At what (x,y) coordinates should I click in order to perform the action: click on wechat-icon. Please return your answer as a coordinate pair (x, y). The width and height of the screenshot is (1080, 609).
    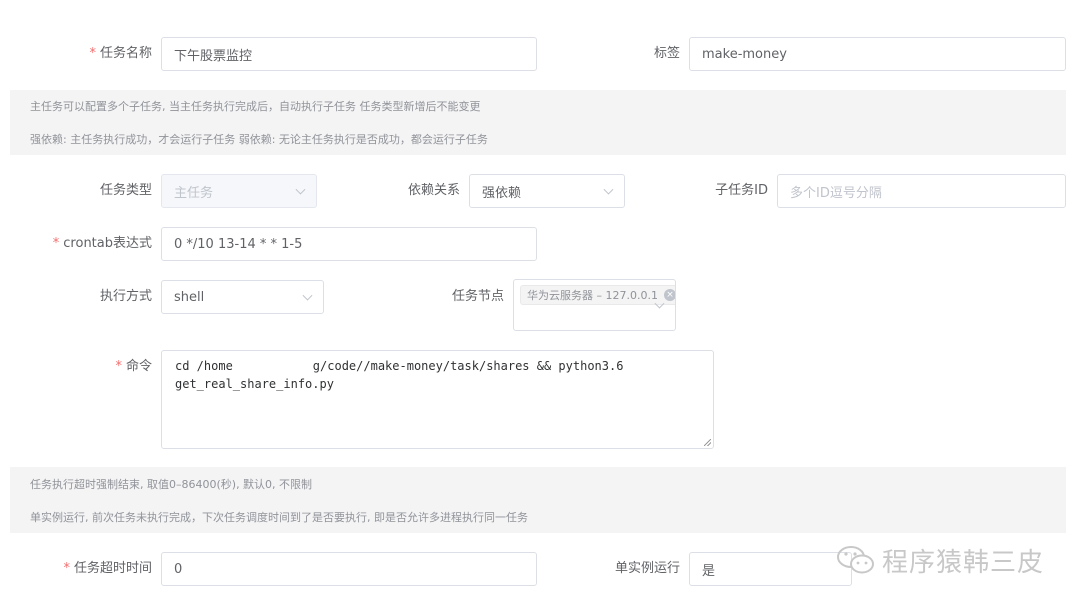
    Looking at the image, I should click on (855, 560).